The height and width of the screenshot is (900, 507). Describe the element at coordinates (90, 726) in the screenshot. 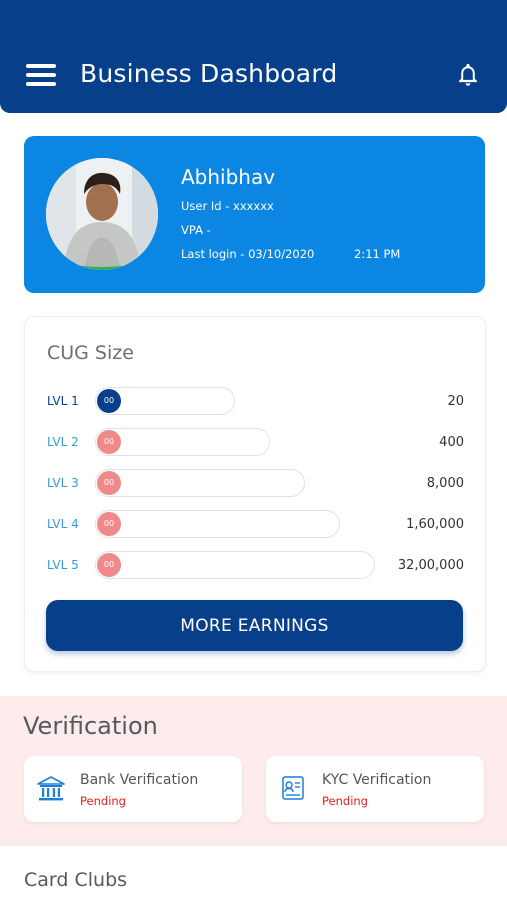

I see `verification-title: Verification` at that location.